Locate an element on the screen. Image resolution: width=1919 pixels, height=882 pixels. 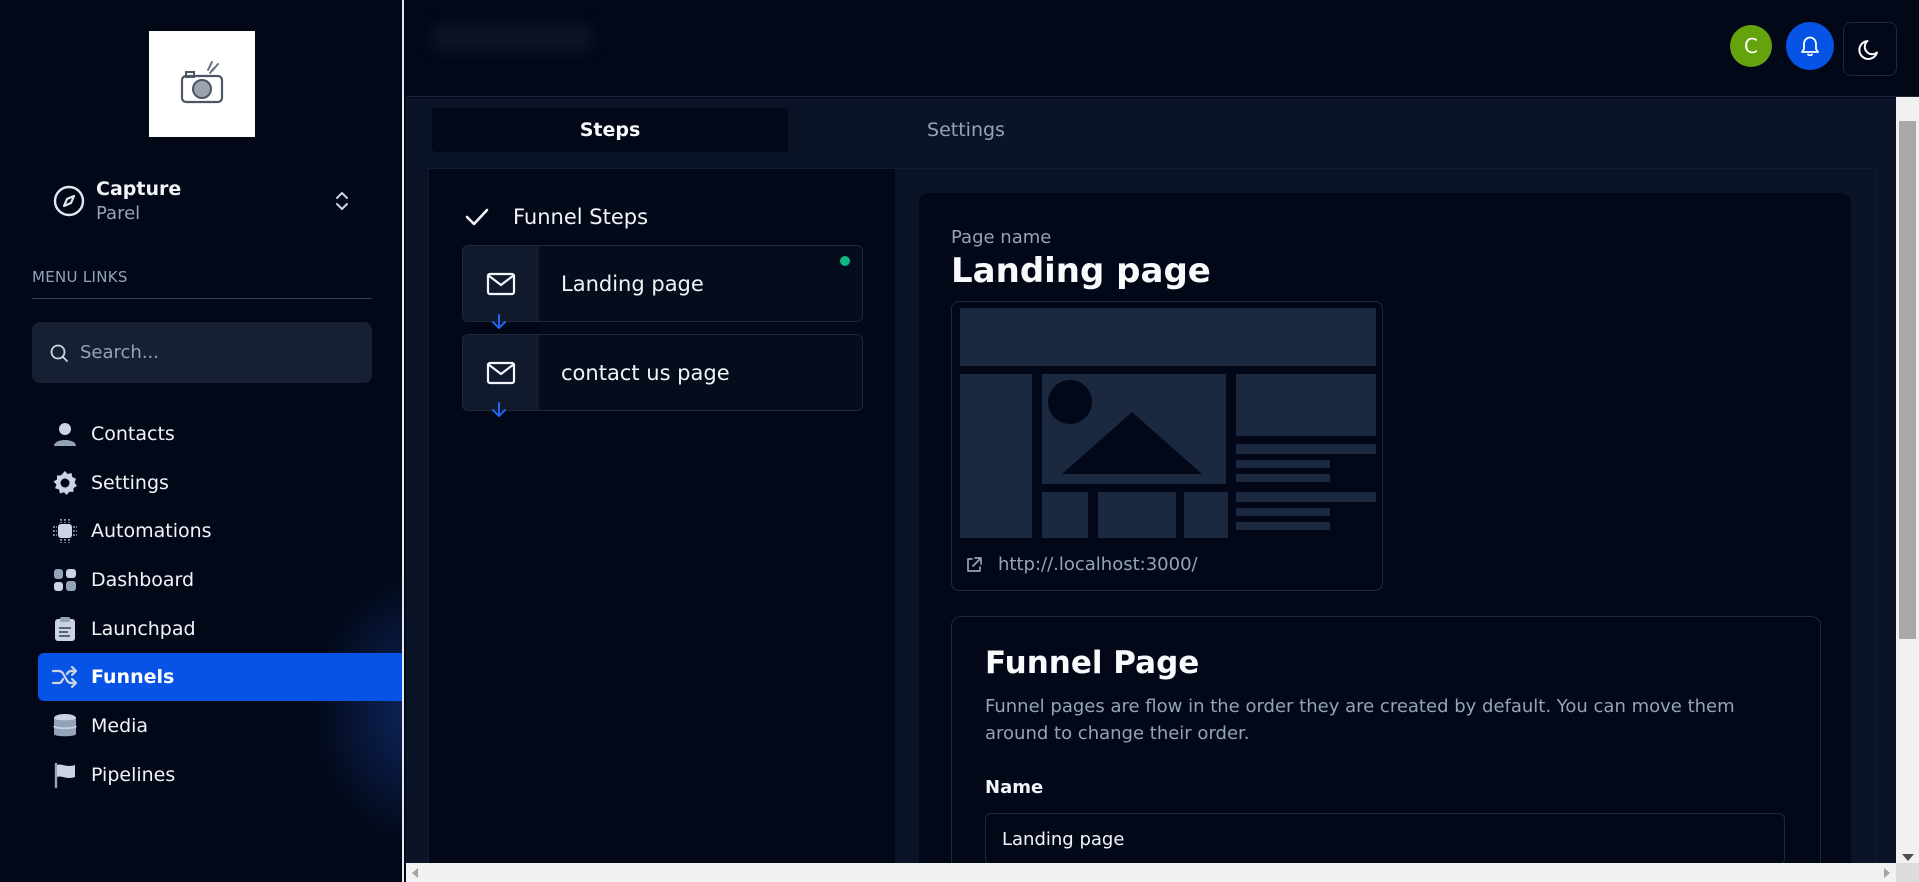
sidebar-item-label: Media is located at coordinates (120, 726).